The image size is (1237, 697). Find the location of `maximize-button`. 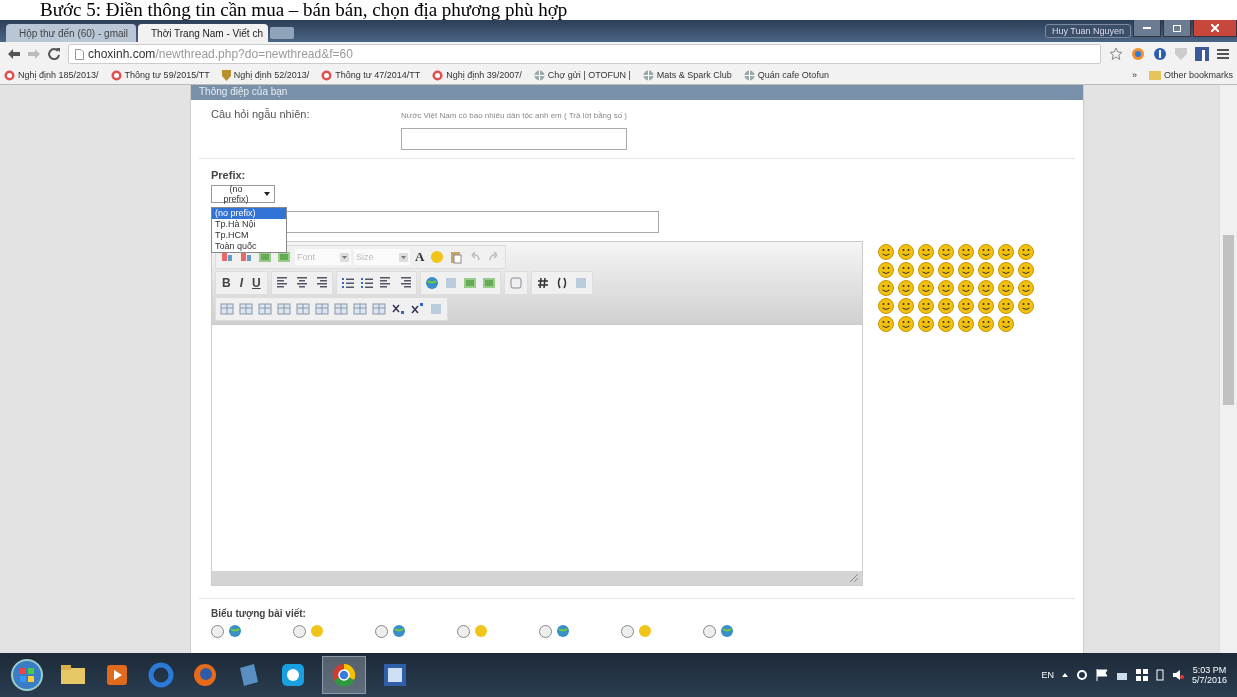

maximize-button is located at coordinates (1177, 28).